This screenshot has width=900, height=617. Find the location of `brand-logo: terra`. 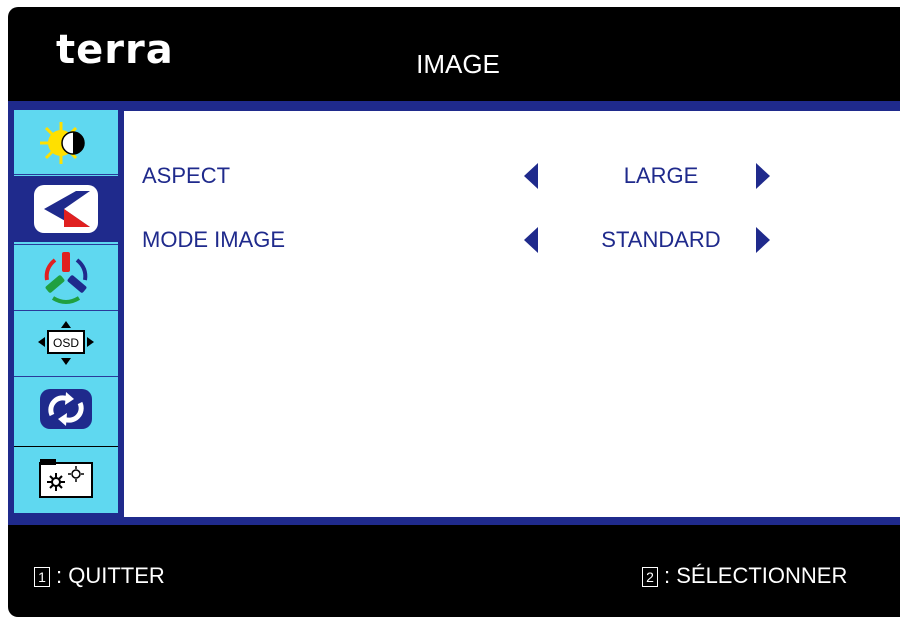

brand-logo: terra is located at coordinates (115, 50).